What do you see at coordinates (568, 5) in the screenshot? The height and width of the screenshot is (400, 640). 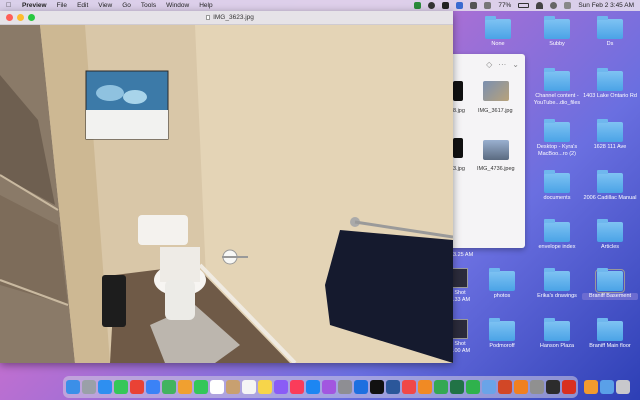 I see `control-center-icon` at bounding box center [568, 5].